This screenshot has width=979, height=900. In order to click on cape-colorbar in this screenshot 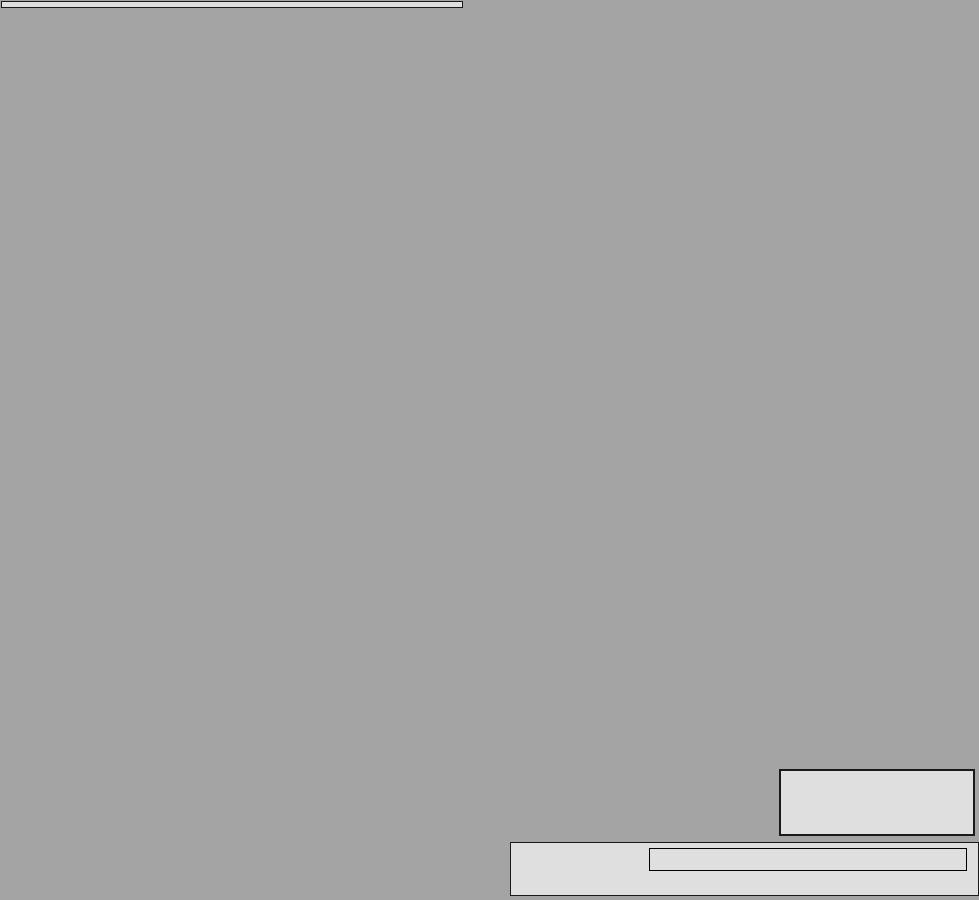, I will do `click(808, 859)`.